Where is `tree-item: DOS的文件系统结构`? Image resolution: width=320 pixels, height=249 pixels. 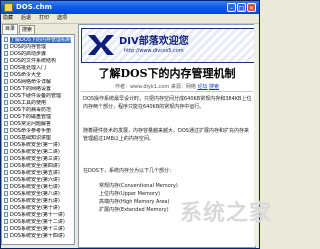
tree-item: DOS的文件系统结构 is located at coordinates (38, 61).